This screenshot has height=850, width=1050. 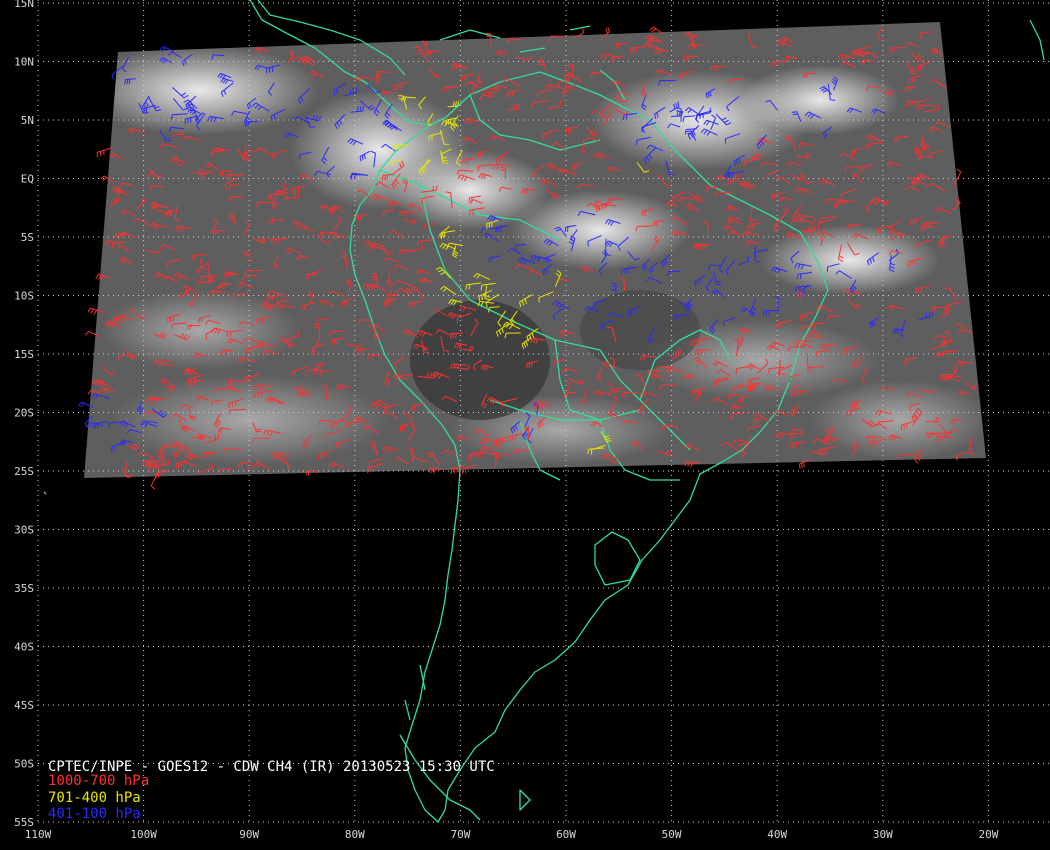 I want to click on lat-label: 5S, so click(x=27, y=237).